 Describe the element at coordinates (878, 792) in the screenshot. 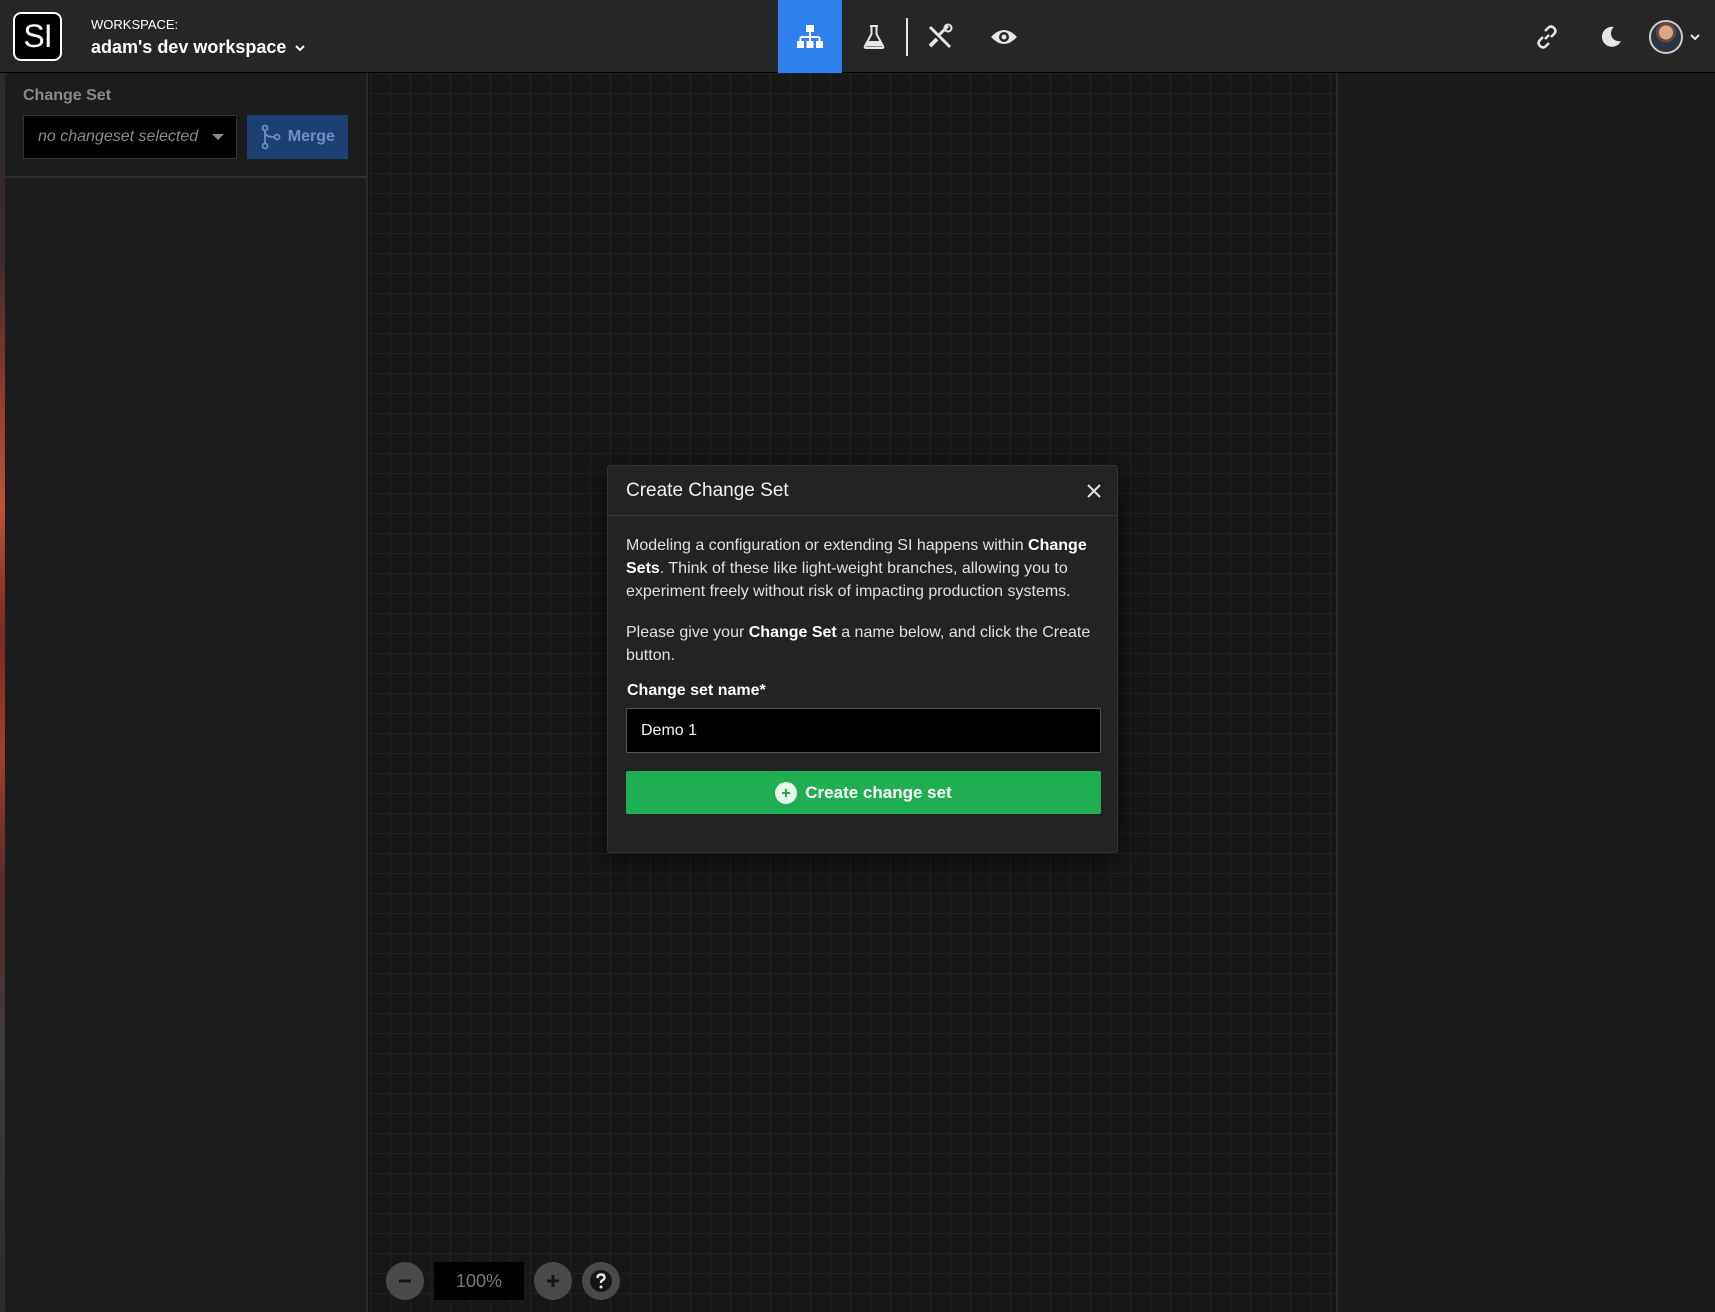

I see `create-change-set-label: Create change set` at that location.